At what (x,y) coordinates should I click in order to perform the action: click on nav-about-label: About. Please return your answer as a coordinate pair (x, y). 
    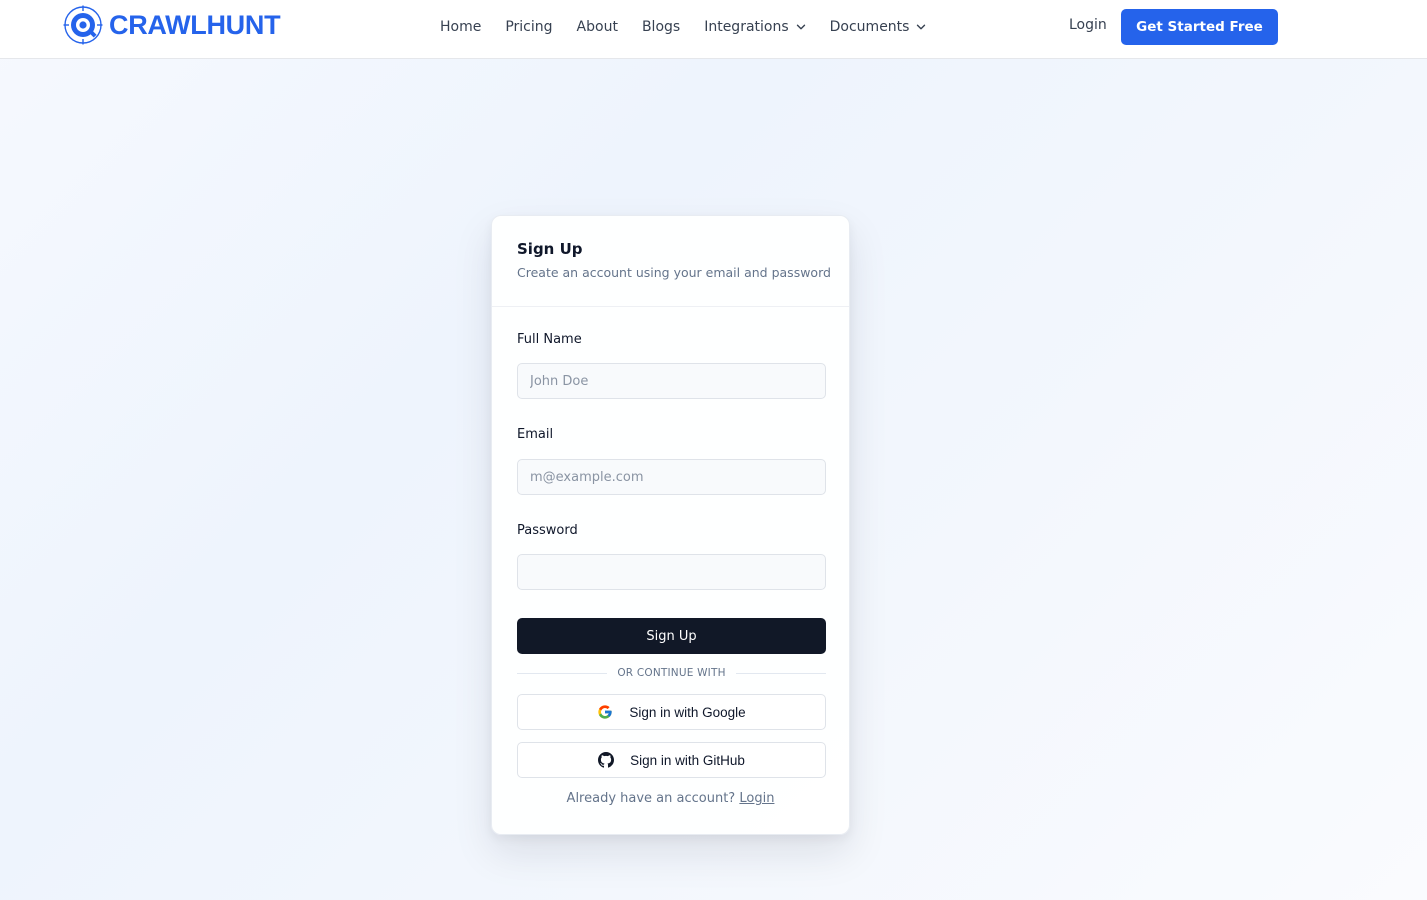
    Looking at the image, I should click on (597, 27).